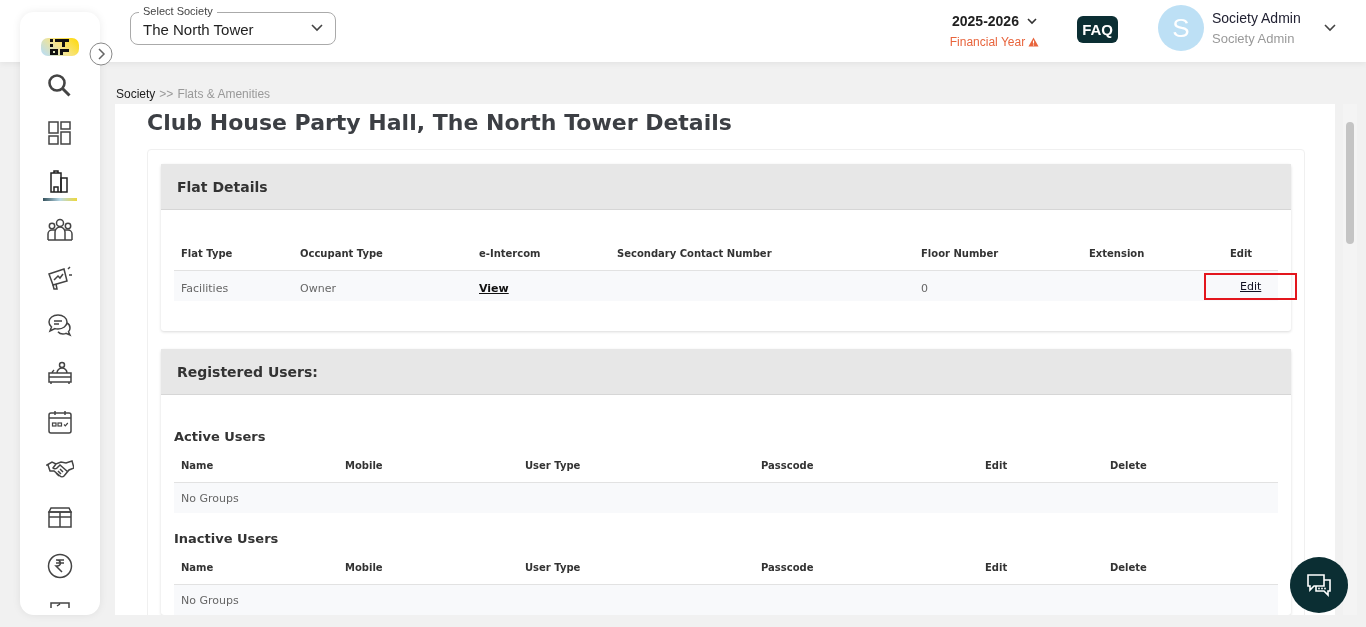 The height and width of the screenshot is (627, 1366). What do you see at coordinates (494, 288) in the screenshot?
I see `view-link: View` at bounding box center [494, 288].